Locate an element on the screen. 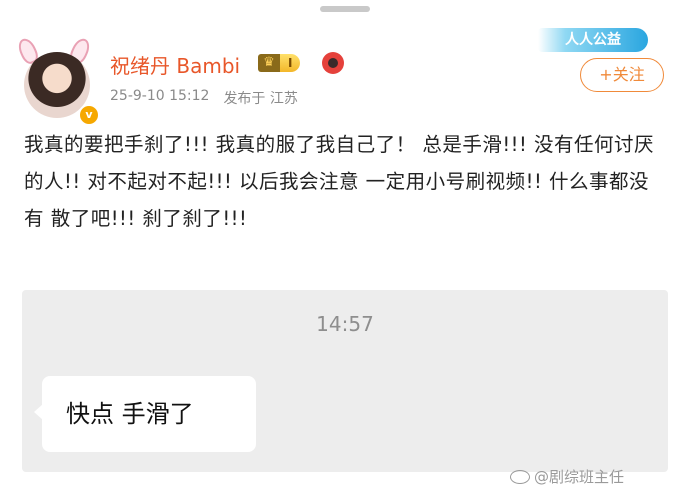  post-location: 发布于 江苏 is located at coordinates (260, 99).